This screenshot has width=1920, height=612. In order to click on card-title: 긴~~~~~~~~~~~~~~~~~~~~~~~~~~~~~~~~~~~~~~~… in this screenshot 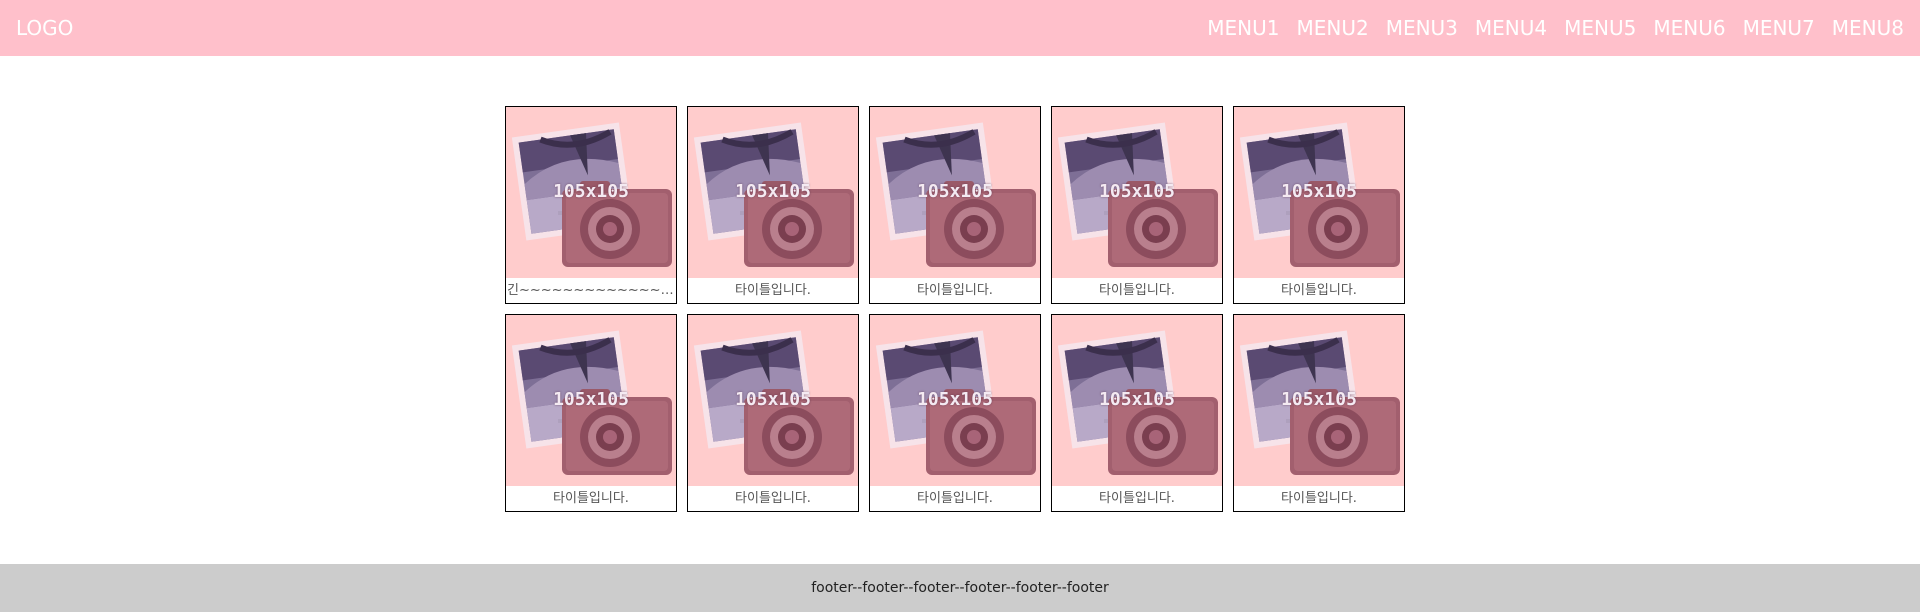, I will do `click(591, 290)`.